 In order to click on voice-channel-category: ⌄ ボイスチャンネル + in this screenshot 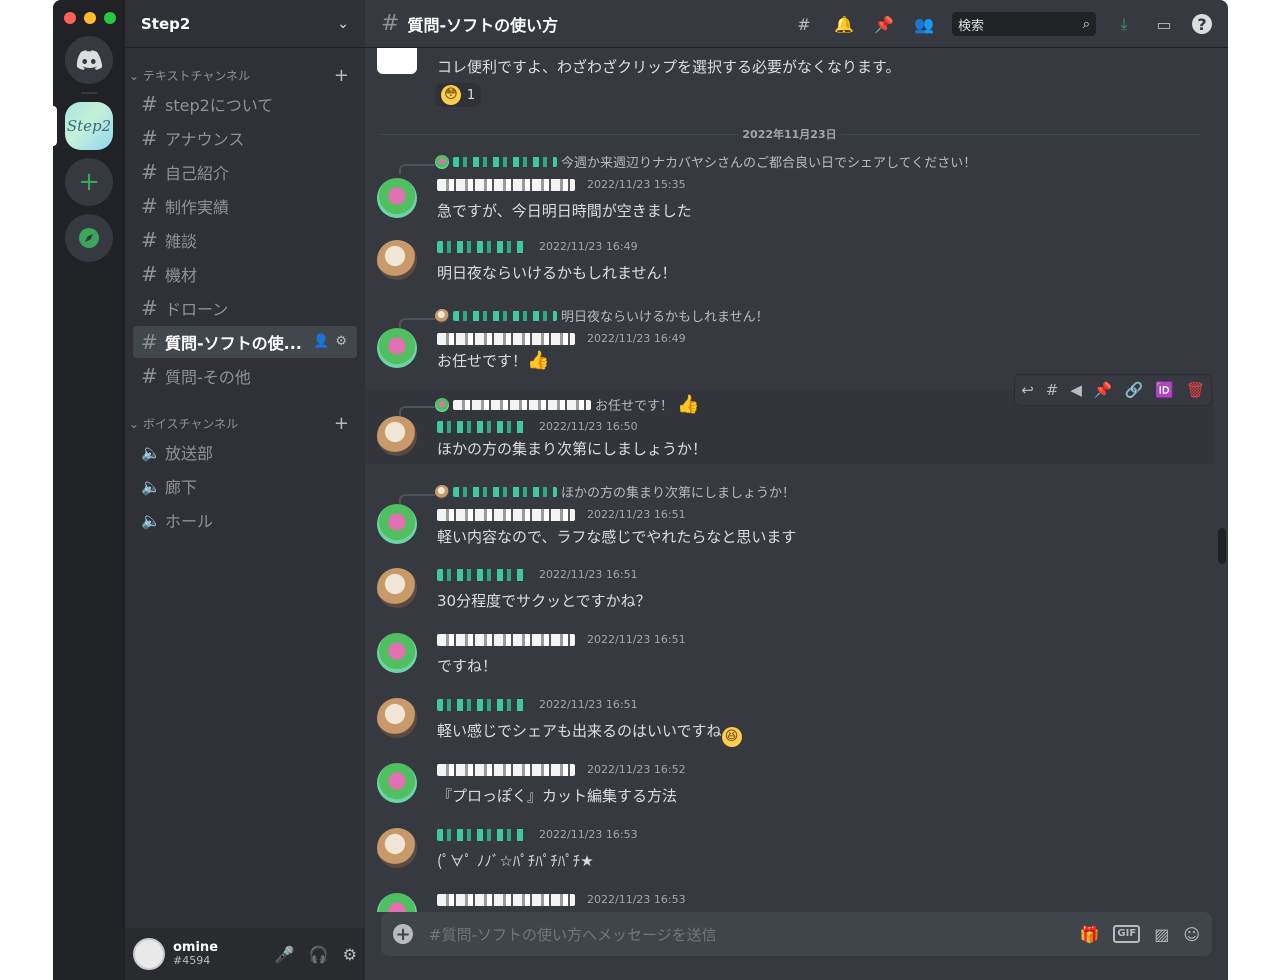, I will do `click(245, 423)`.